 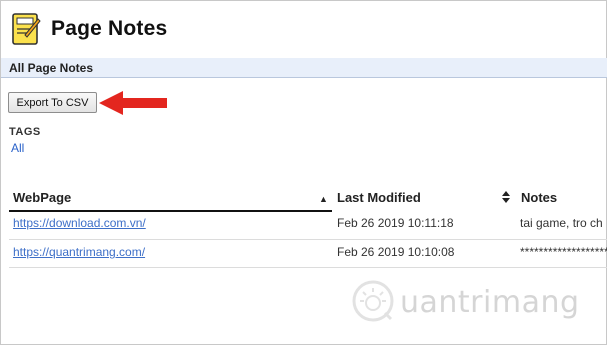 What do you see at coordinates (42, 197) in the screenshot?
I see `column-header-webpage: WebPage` at bounding box center [42, 197].